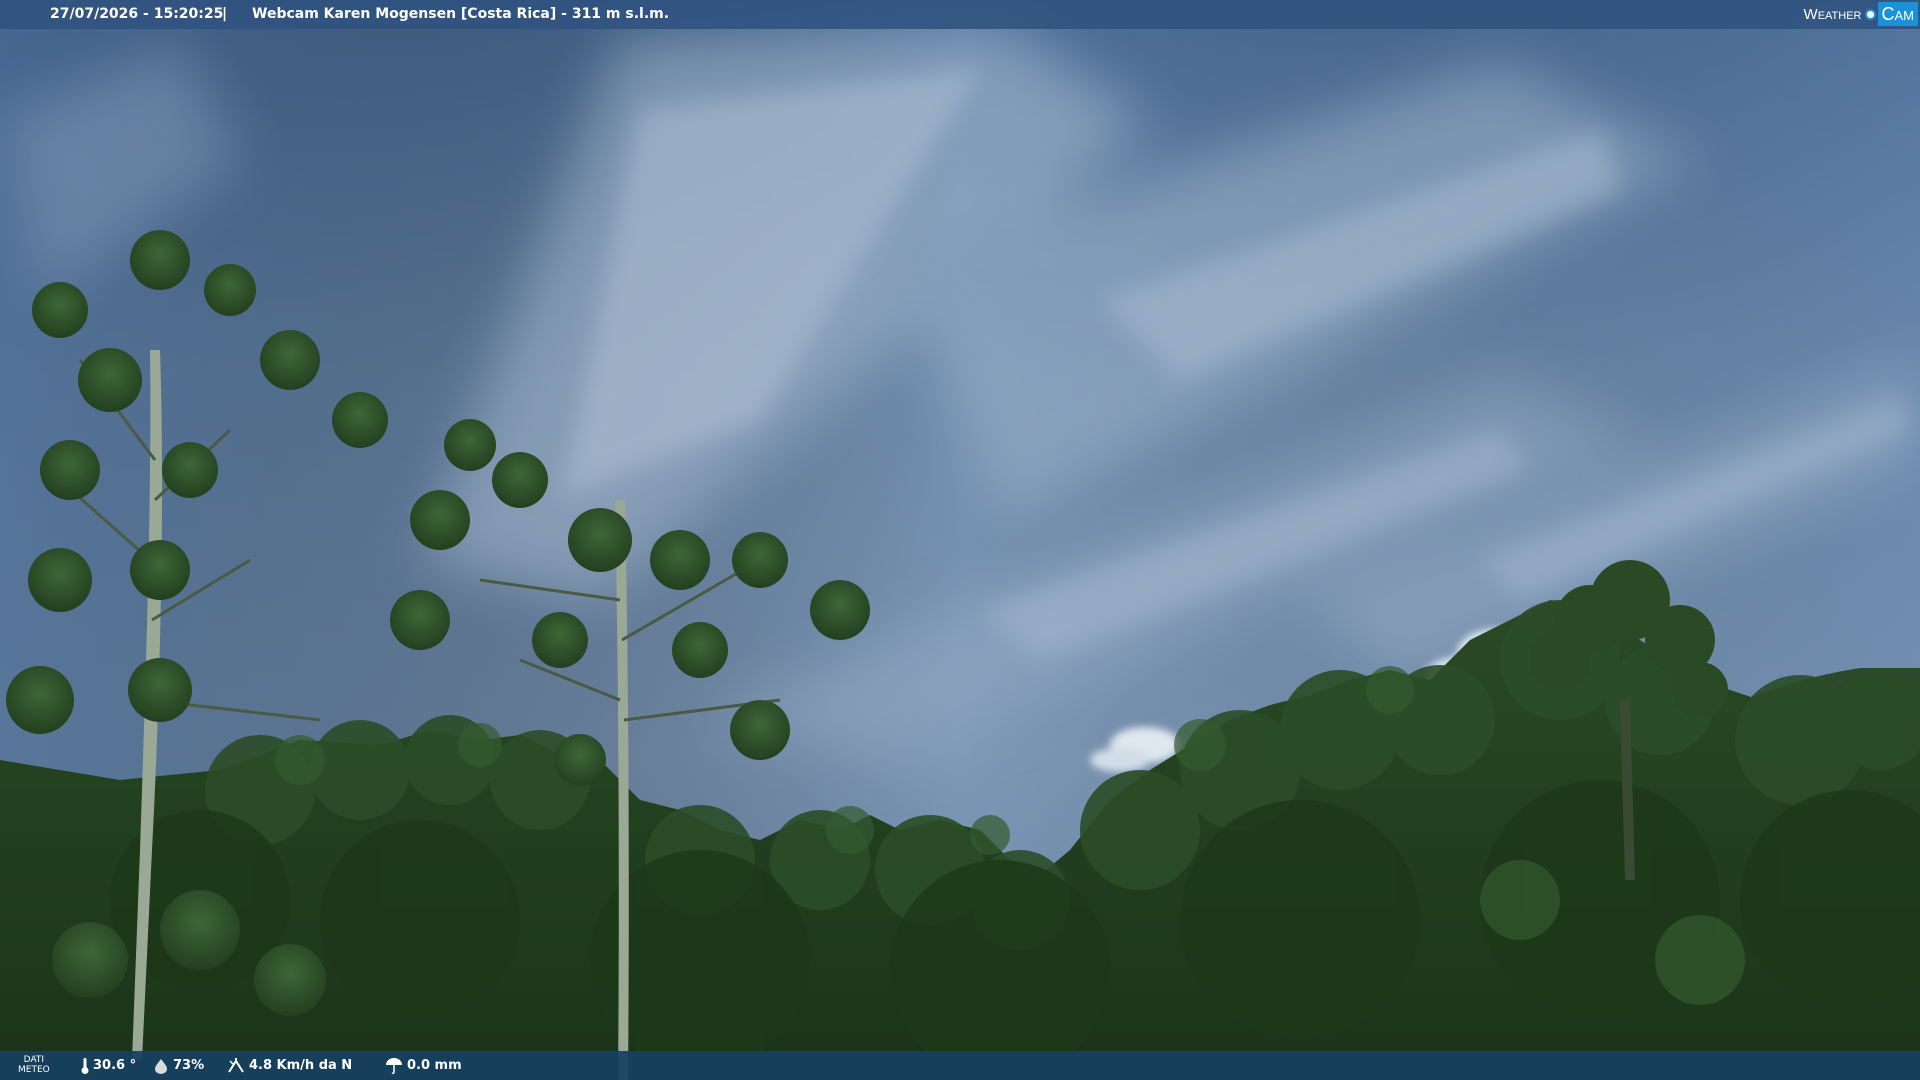  I want to click on logo-dot-icon, so click(1870, 14).